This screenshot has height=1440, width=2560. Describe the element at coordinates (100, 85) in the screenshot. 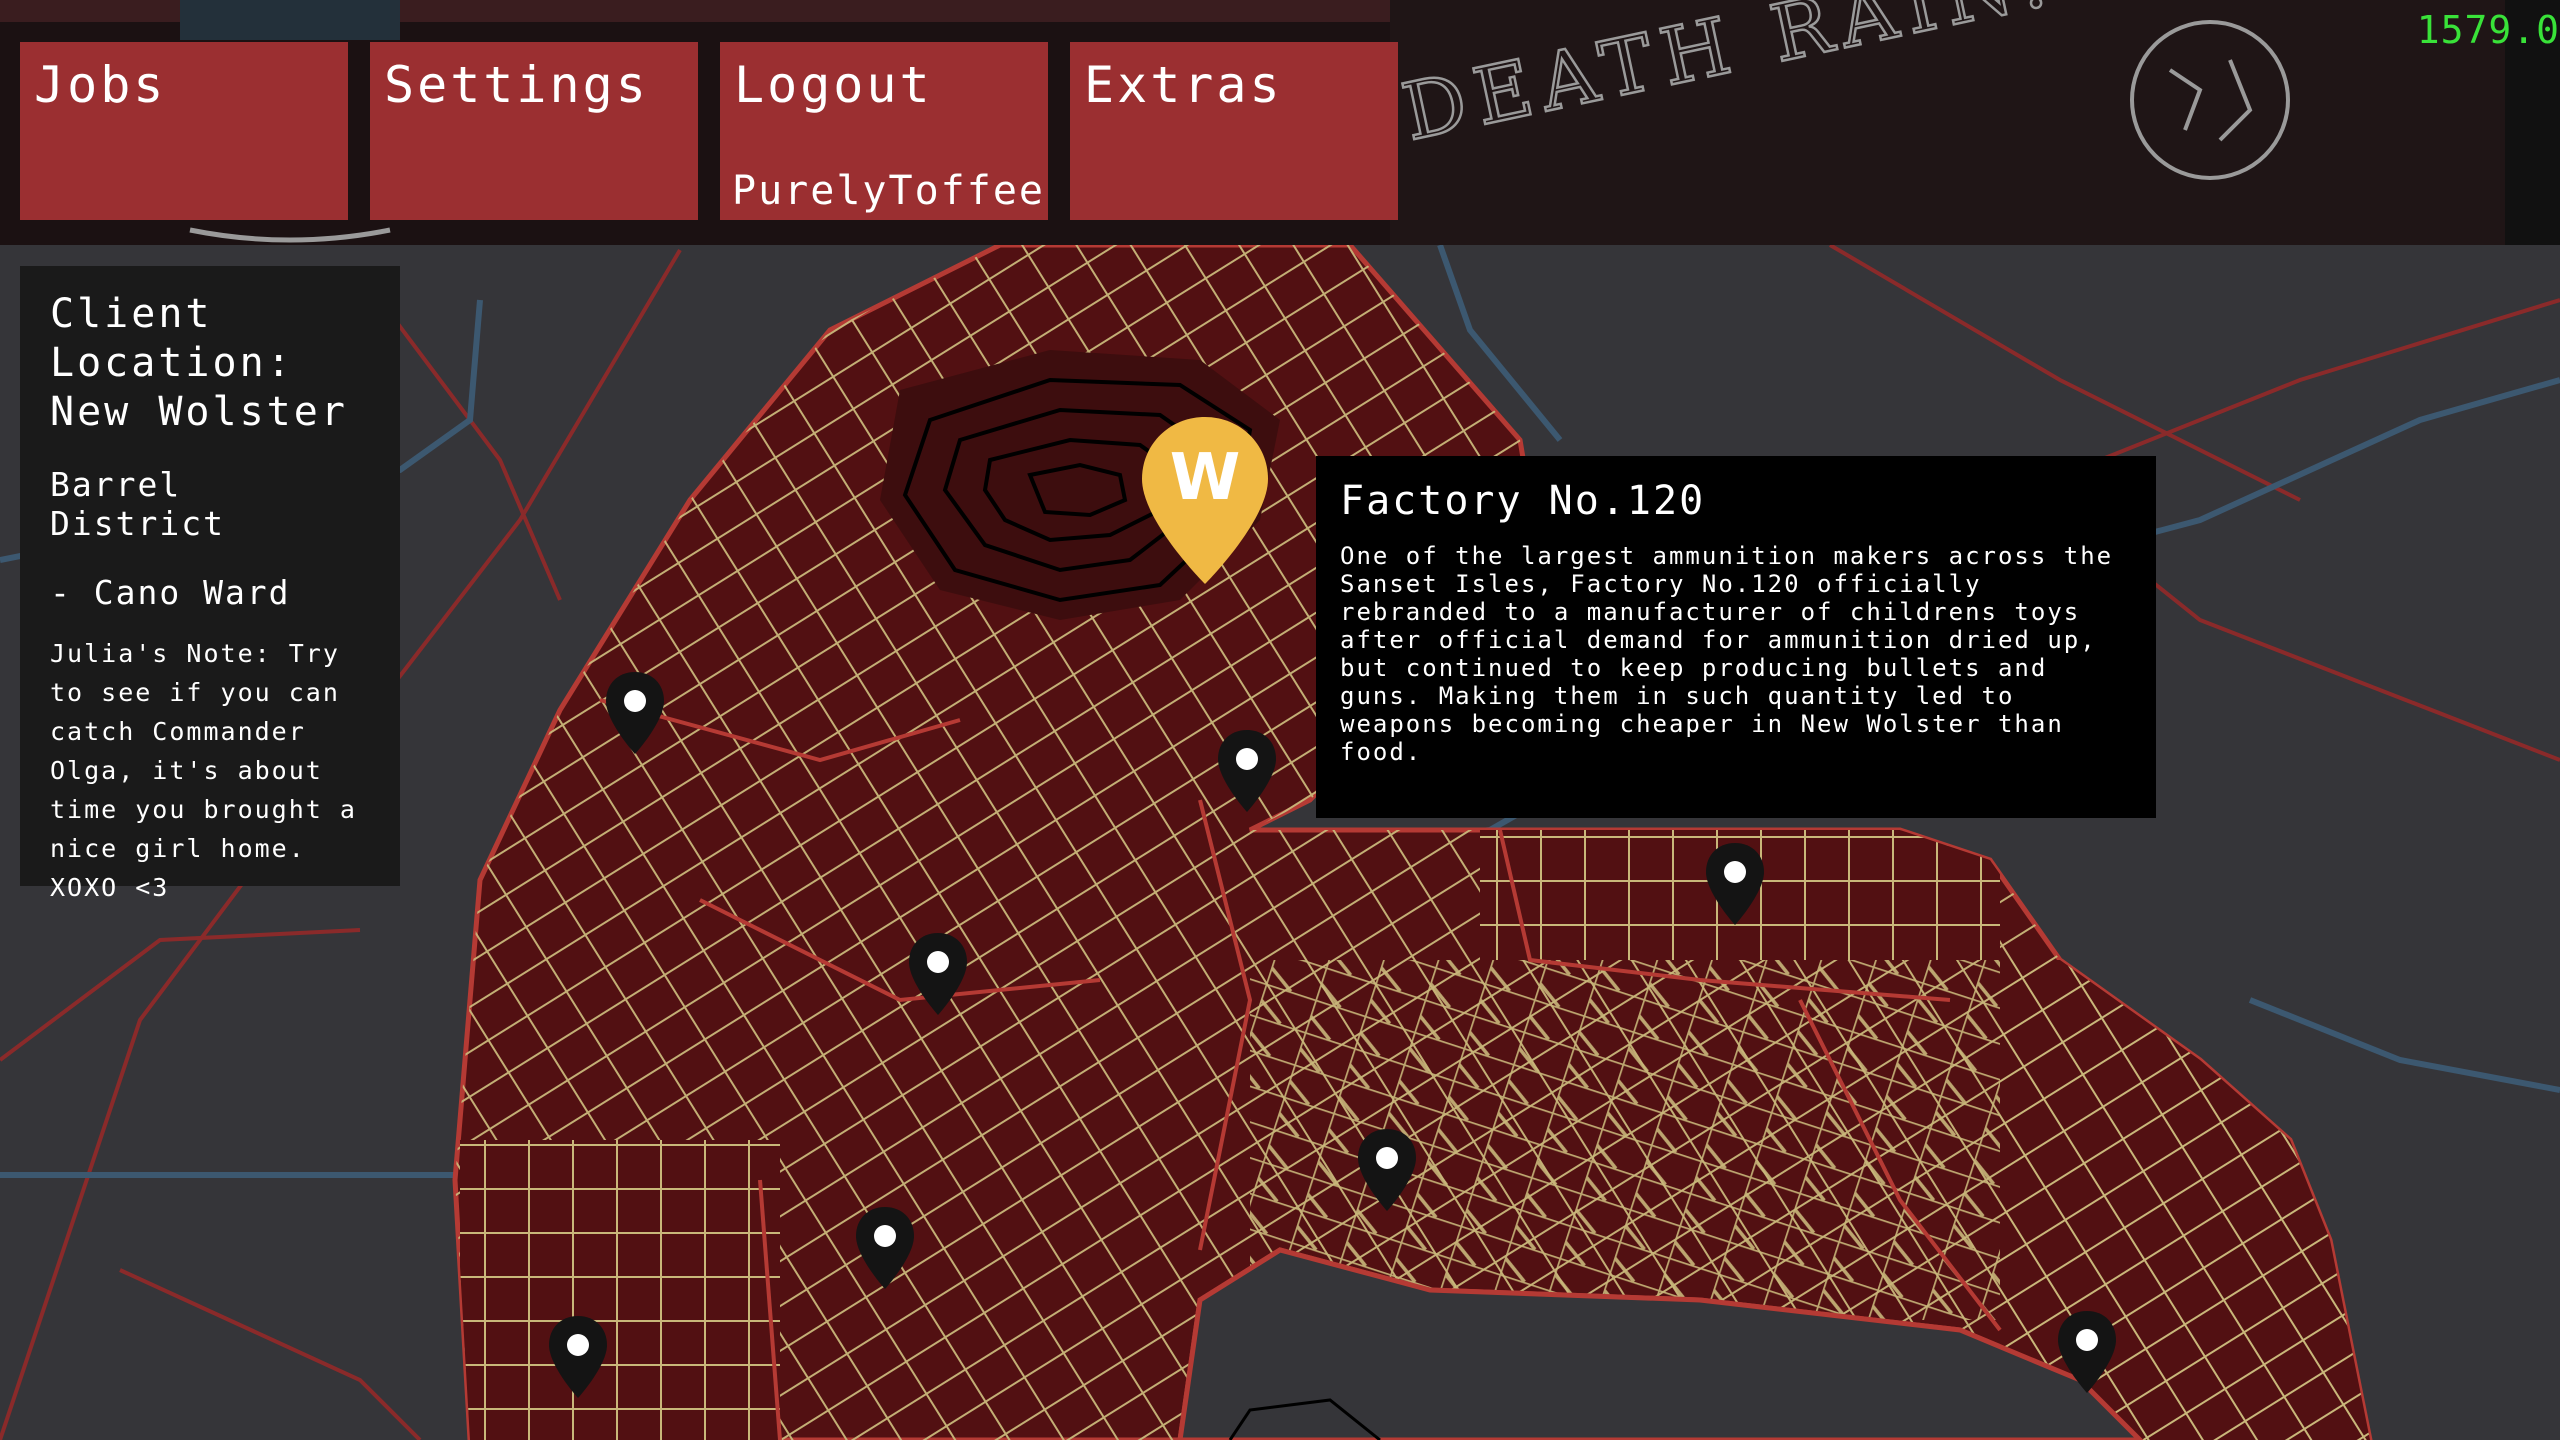

I see `jobs-label: Jobs` at that location.